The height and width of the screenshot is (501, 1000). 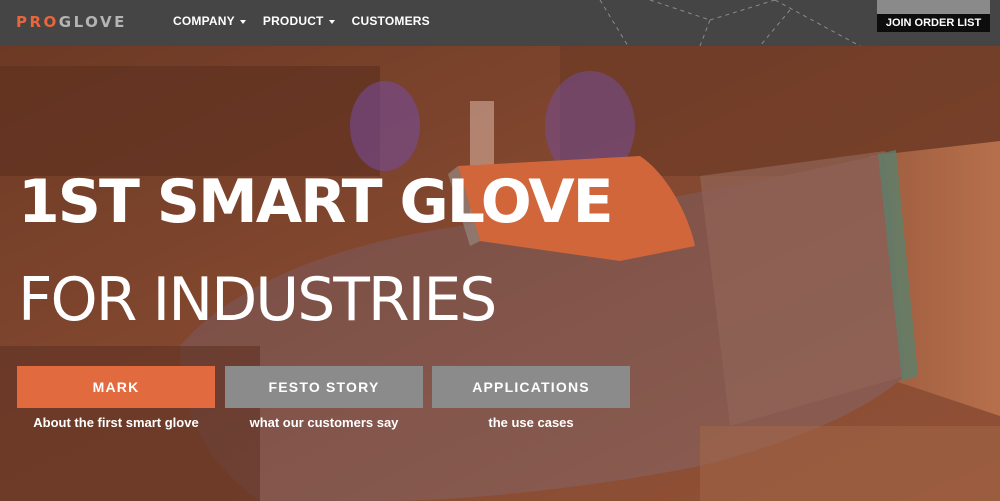 I want to click on nav-item-company-label: COMPANY, so click(x=204, y=21).